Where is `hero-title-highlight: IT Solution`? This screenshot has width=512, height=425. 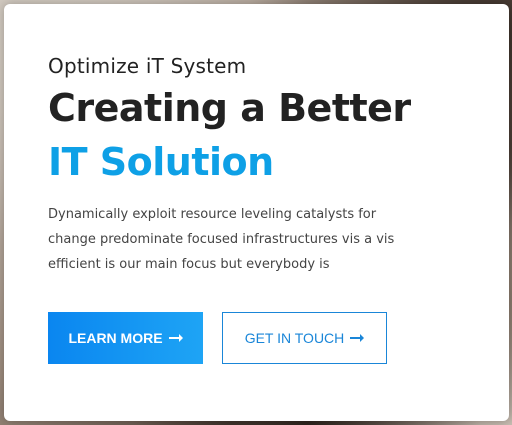
hero-title-highlight: IT Solution is located at coordinates (161, 162).